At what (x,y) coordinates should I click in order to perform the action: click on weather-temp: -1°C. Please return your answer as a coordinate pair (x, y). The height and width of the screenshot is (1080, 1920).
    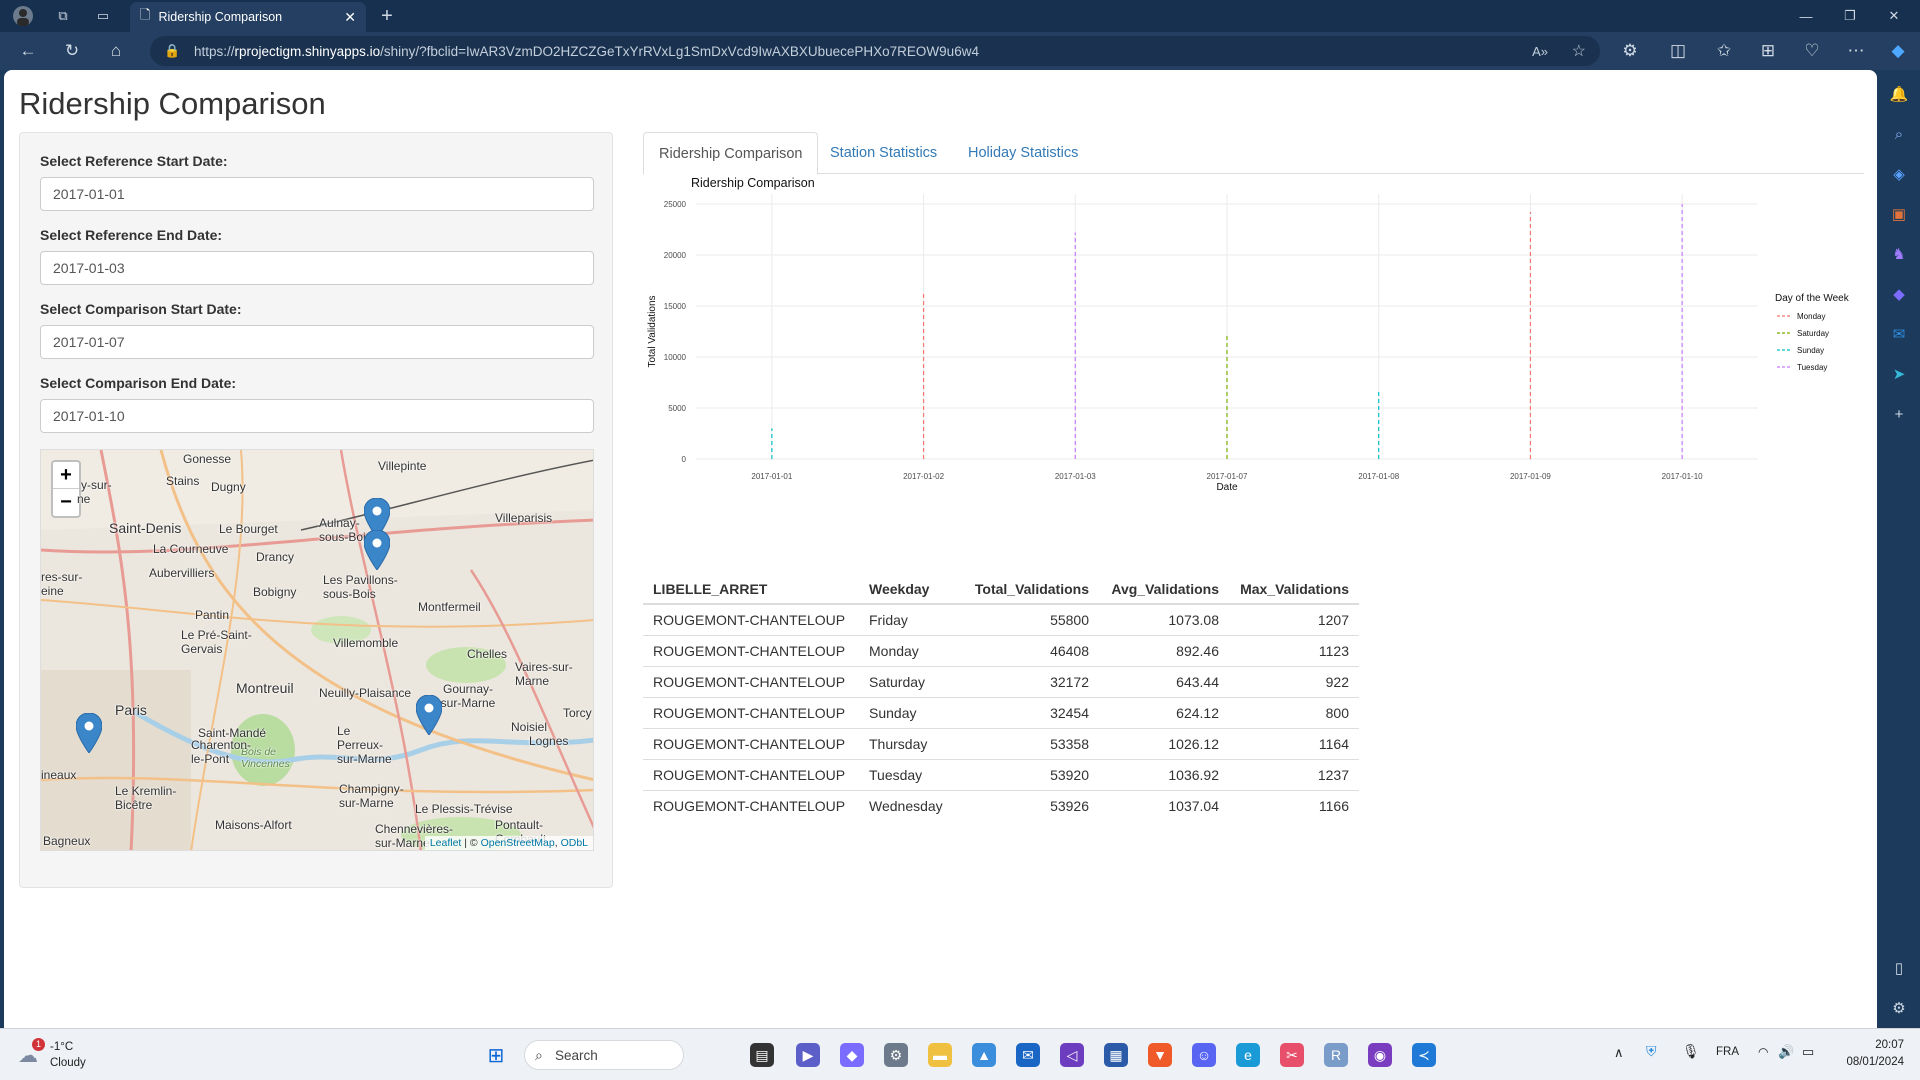
    Looking at the image, I should click on (62, 1047).